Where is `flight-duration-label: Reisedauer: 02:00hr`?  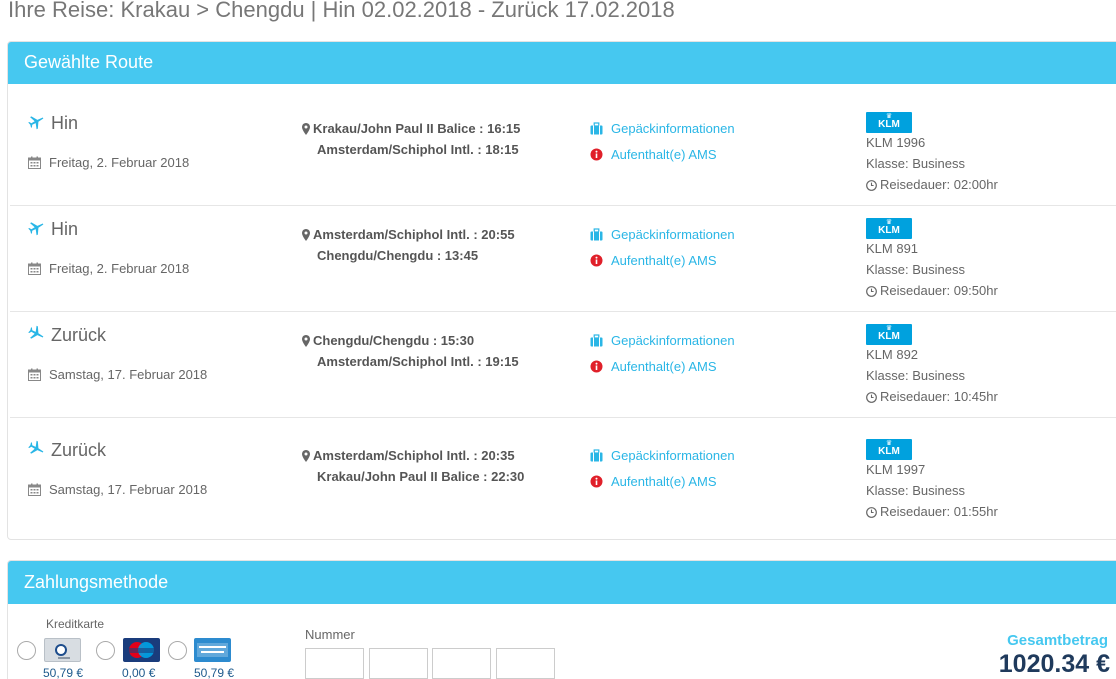
flight-duration-label: Reisedauer: 02:00hr is located at coordinates (939, 184).